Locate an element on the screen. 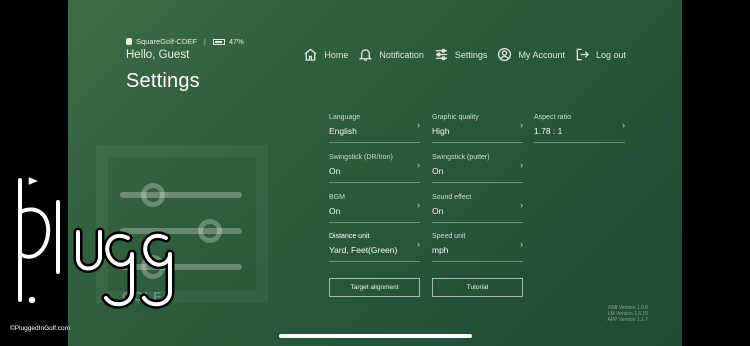  greeting: Hello, Guest is located at coordinates (158, 55).